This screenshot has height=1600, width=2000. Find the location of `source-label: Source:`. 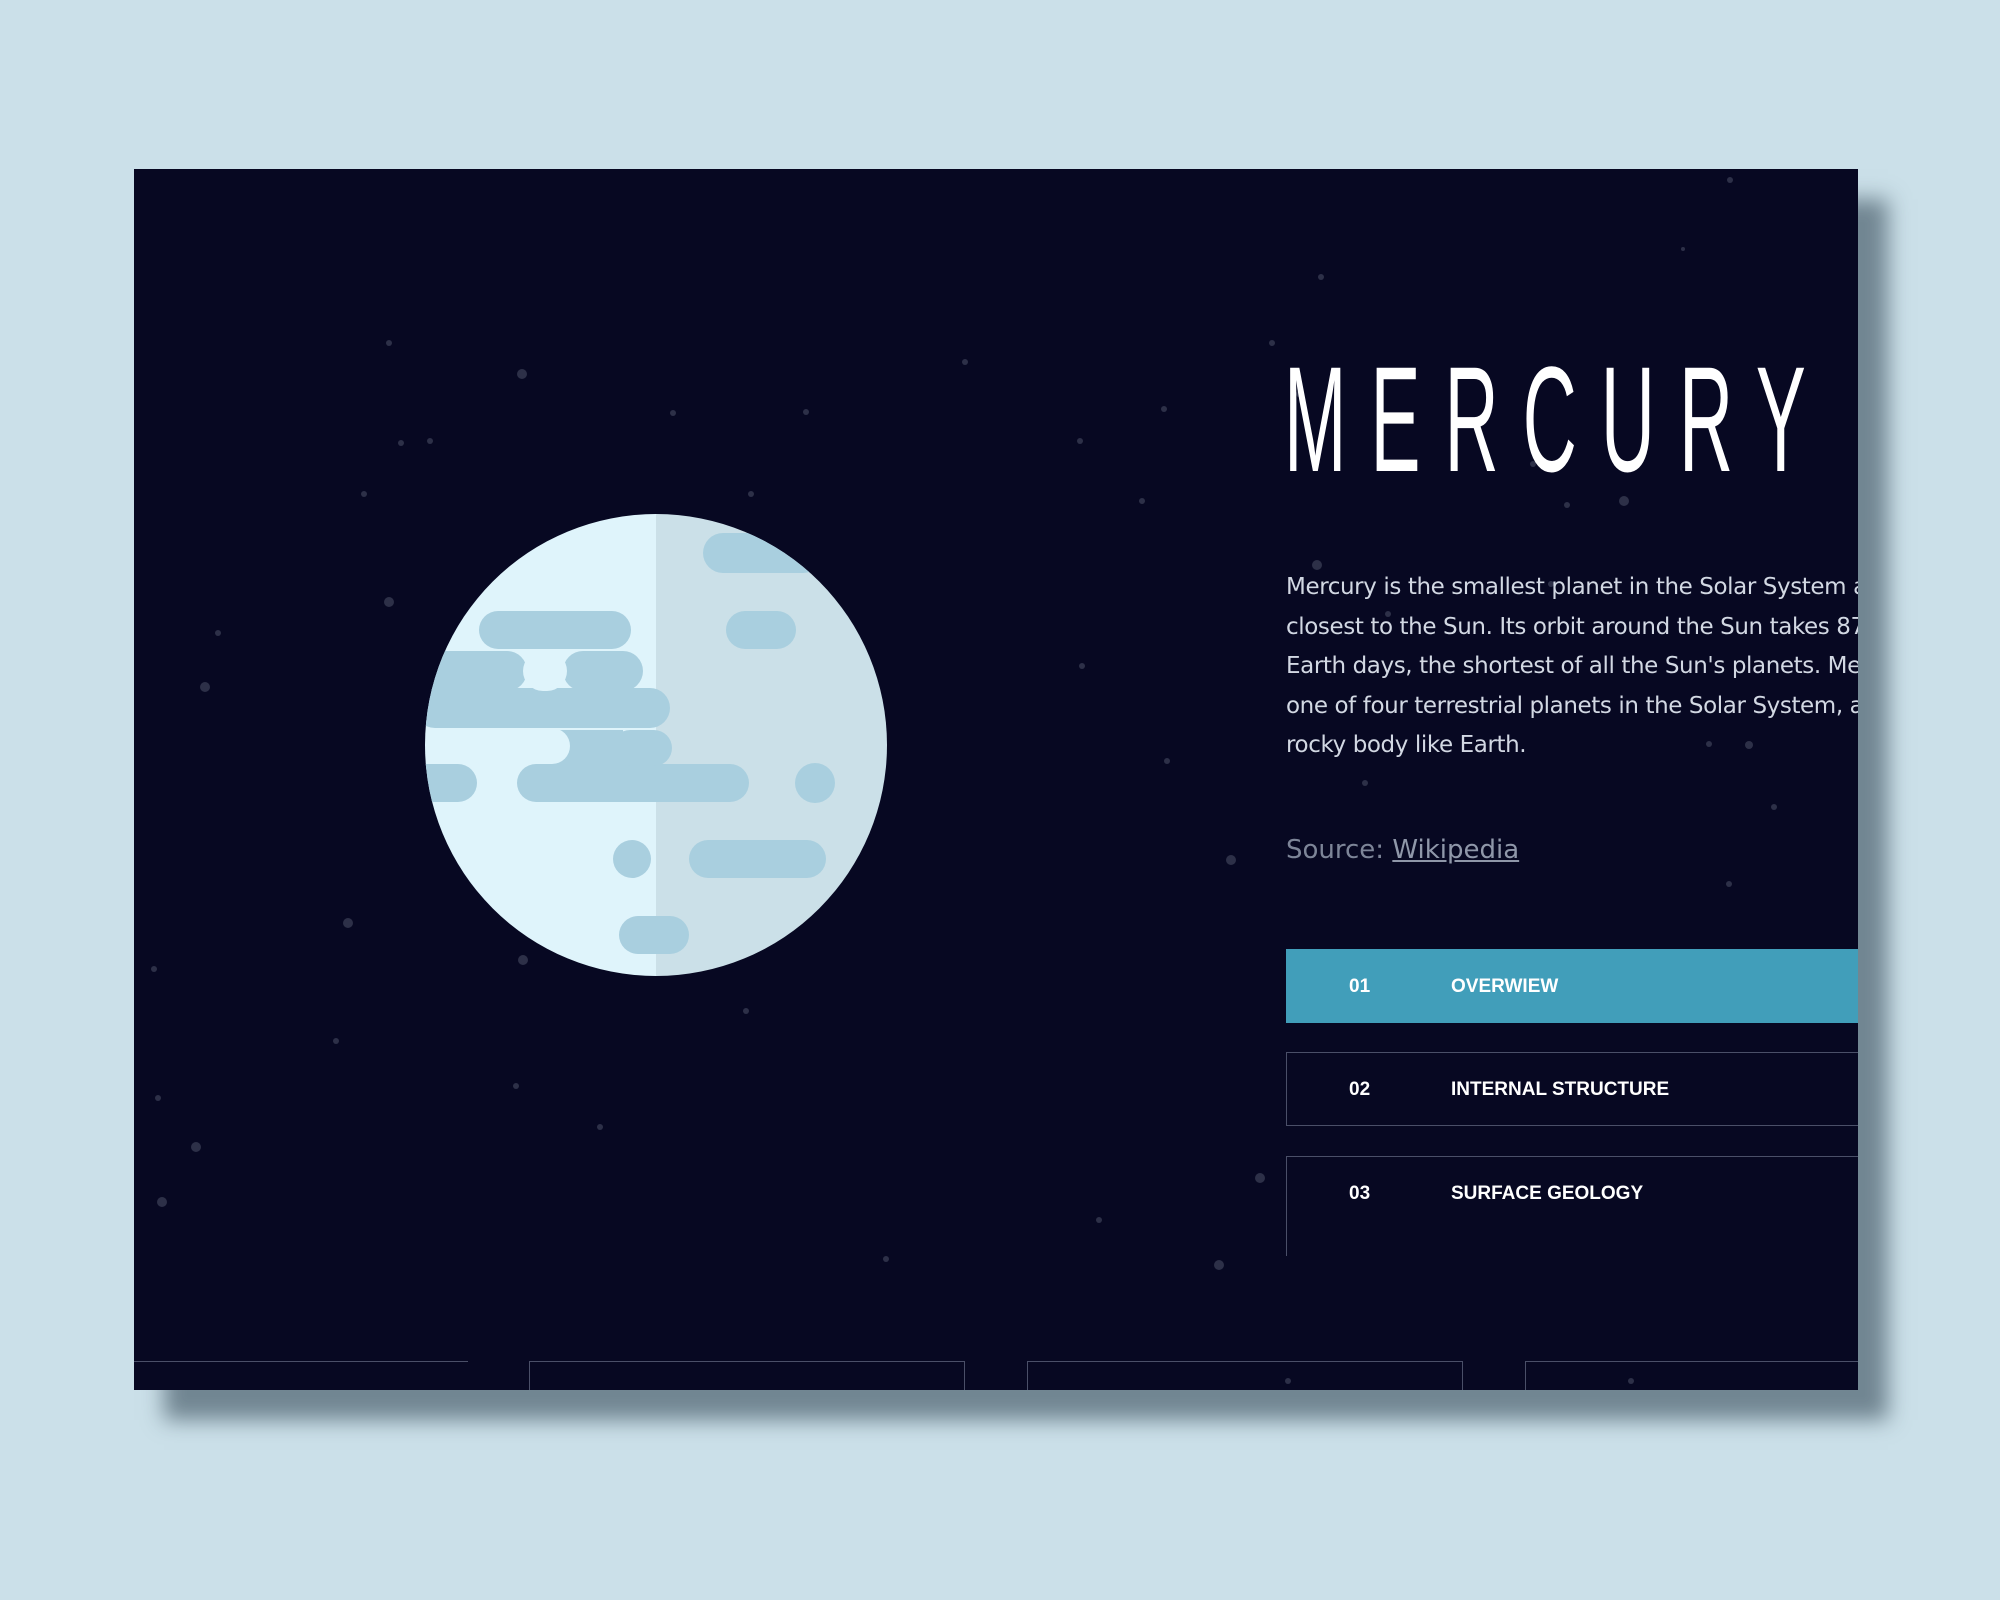

source-label: Source: is located at coordinates (1335, 850).